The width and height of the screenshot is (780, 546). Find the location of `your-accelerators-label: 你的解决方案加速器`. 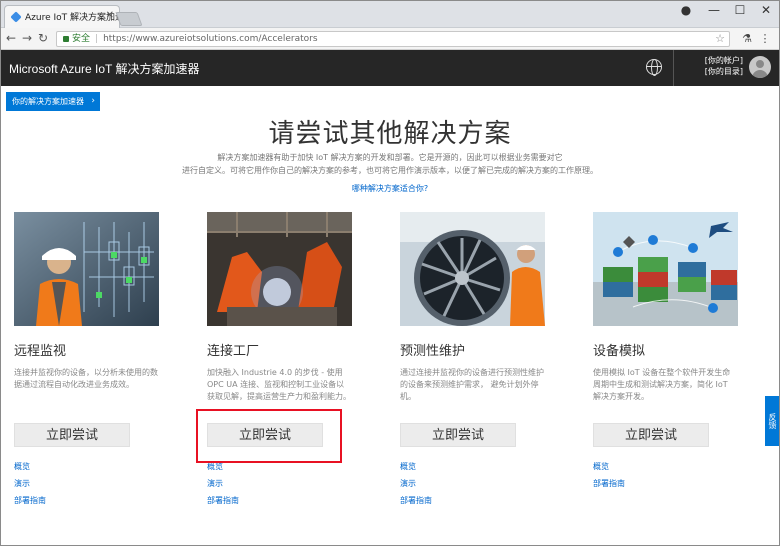

your-accelerators-label: 你的解决方案加速器 is located at coordinates (48, 101).